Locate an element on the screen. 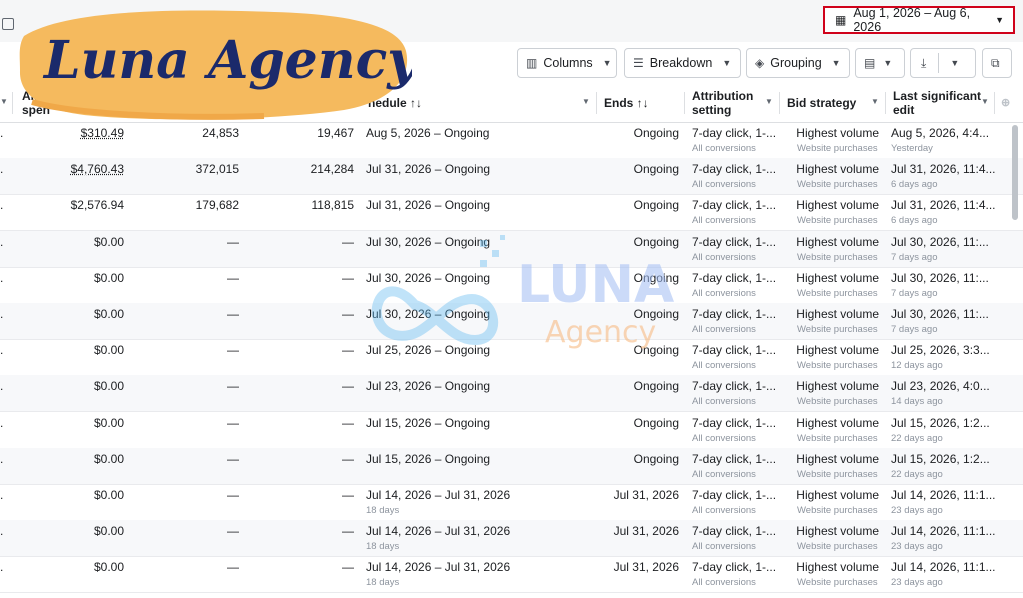  luna-agency-watermark: LUNA Agency is located at coordinates (522, 292).